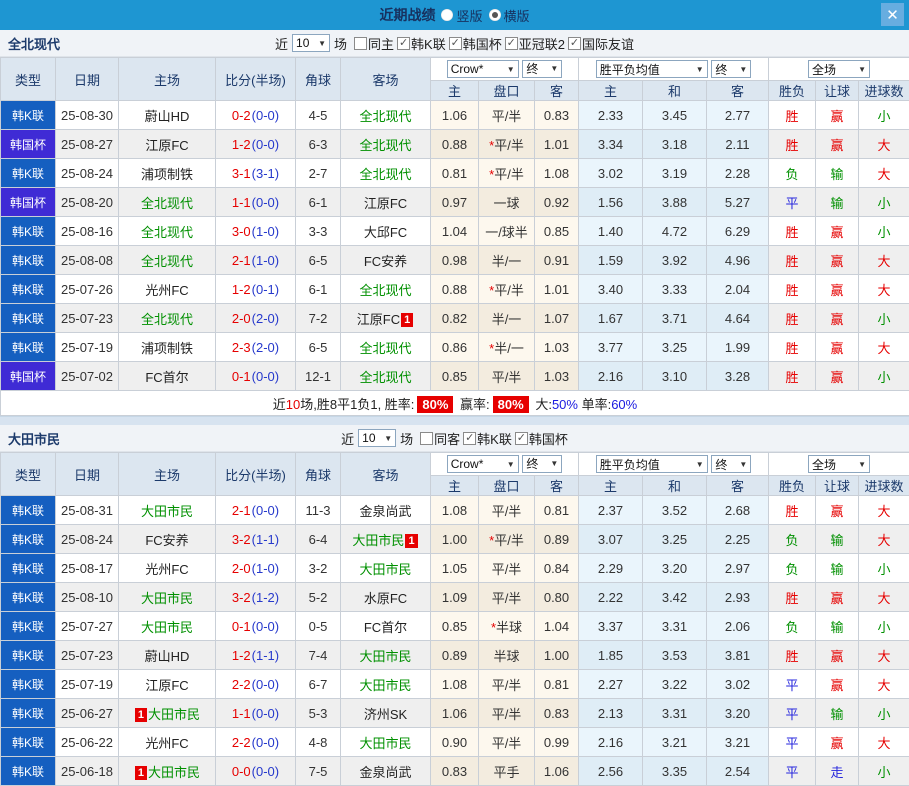 This screenshot has height=786, width=909. What do you see at coordinates (265, 376) in the screenshot?
I see `halftime-score: (0-0)` at bounding box center [265, 376].